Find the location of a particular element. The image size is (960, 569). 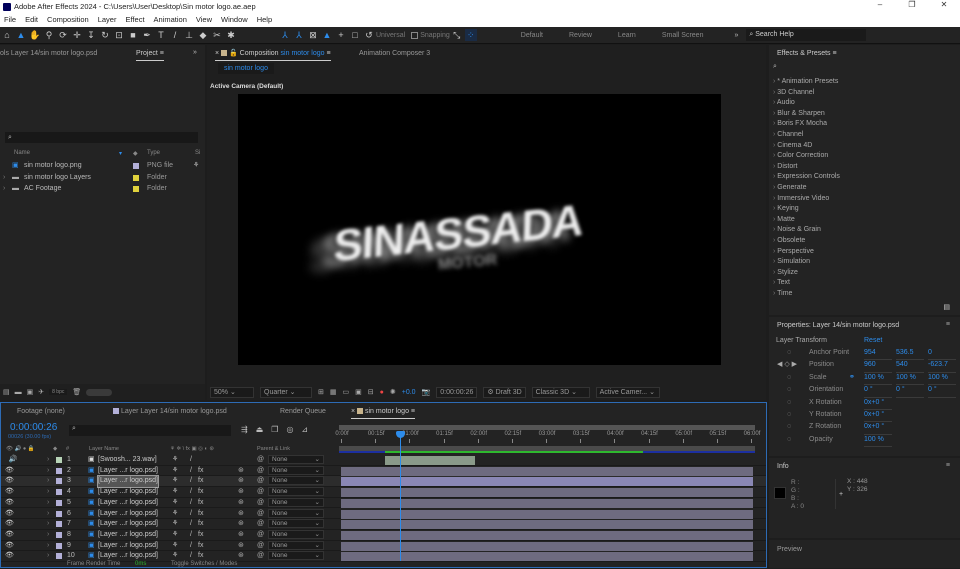

properties-menu-icon: ≡ is located at coordinates (948, 324).